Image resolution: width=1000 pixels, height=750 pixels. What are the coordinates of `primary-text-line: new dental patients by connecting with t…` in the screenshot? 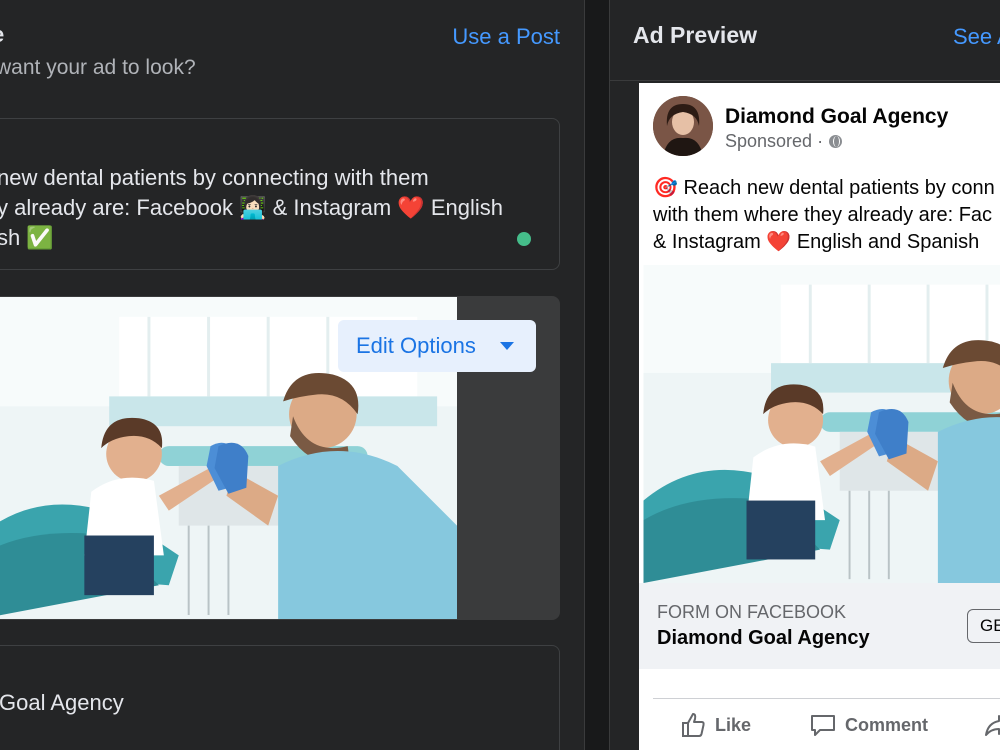 It's located at (214, 177).